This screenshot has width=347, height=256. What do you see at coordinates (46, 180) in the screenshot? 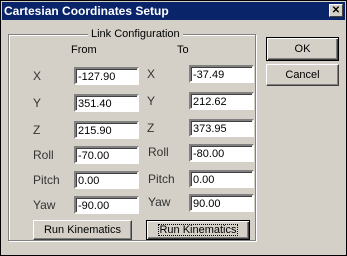
I see `pitch-label-from: Pitch` at bounding box center [46, 180].